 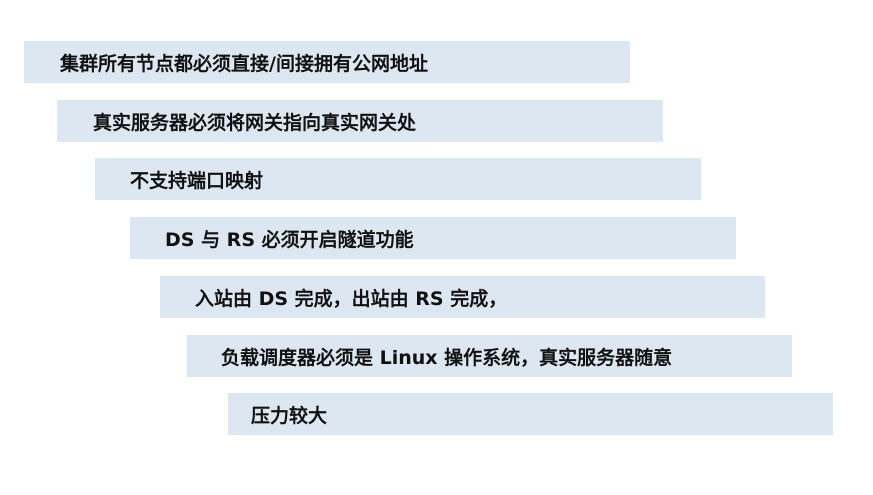 I want to click on step-label-7: 压力较大, so click(x=289, y=415).